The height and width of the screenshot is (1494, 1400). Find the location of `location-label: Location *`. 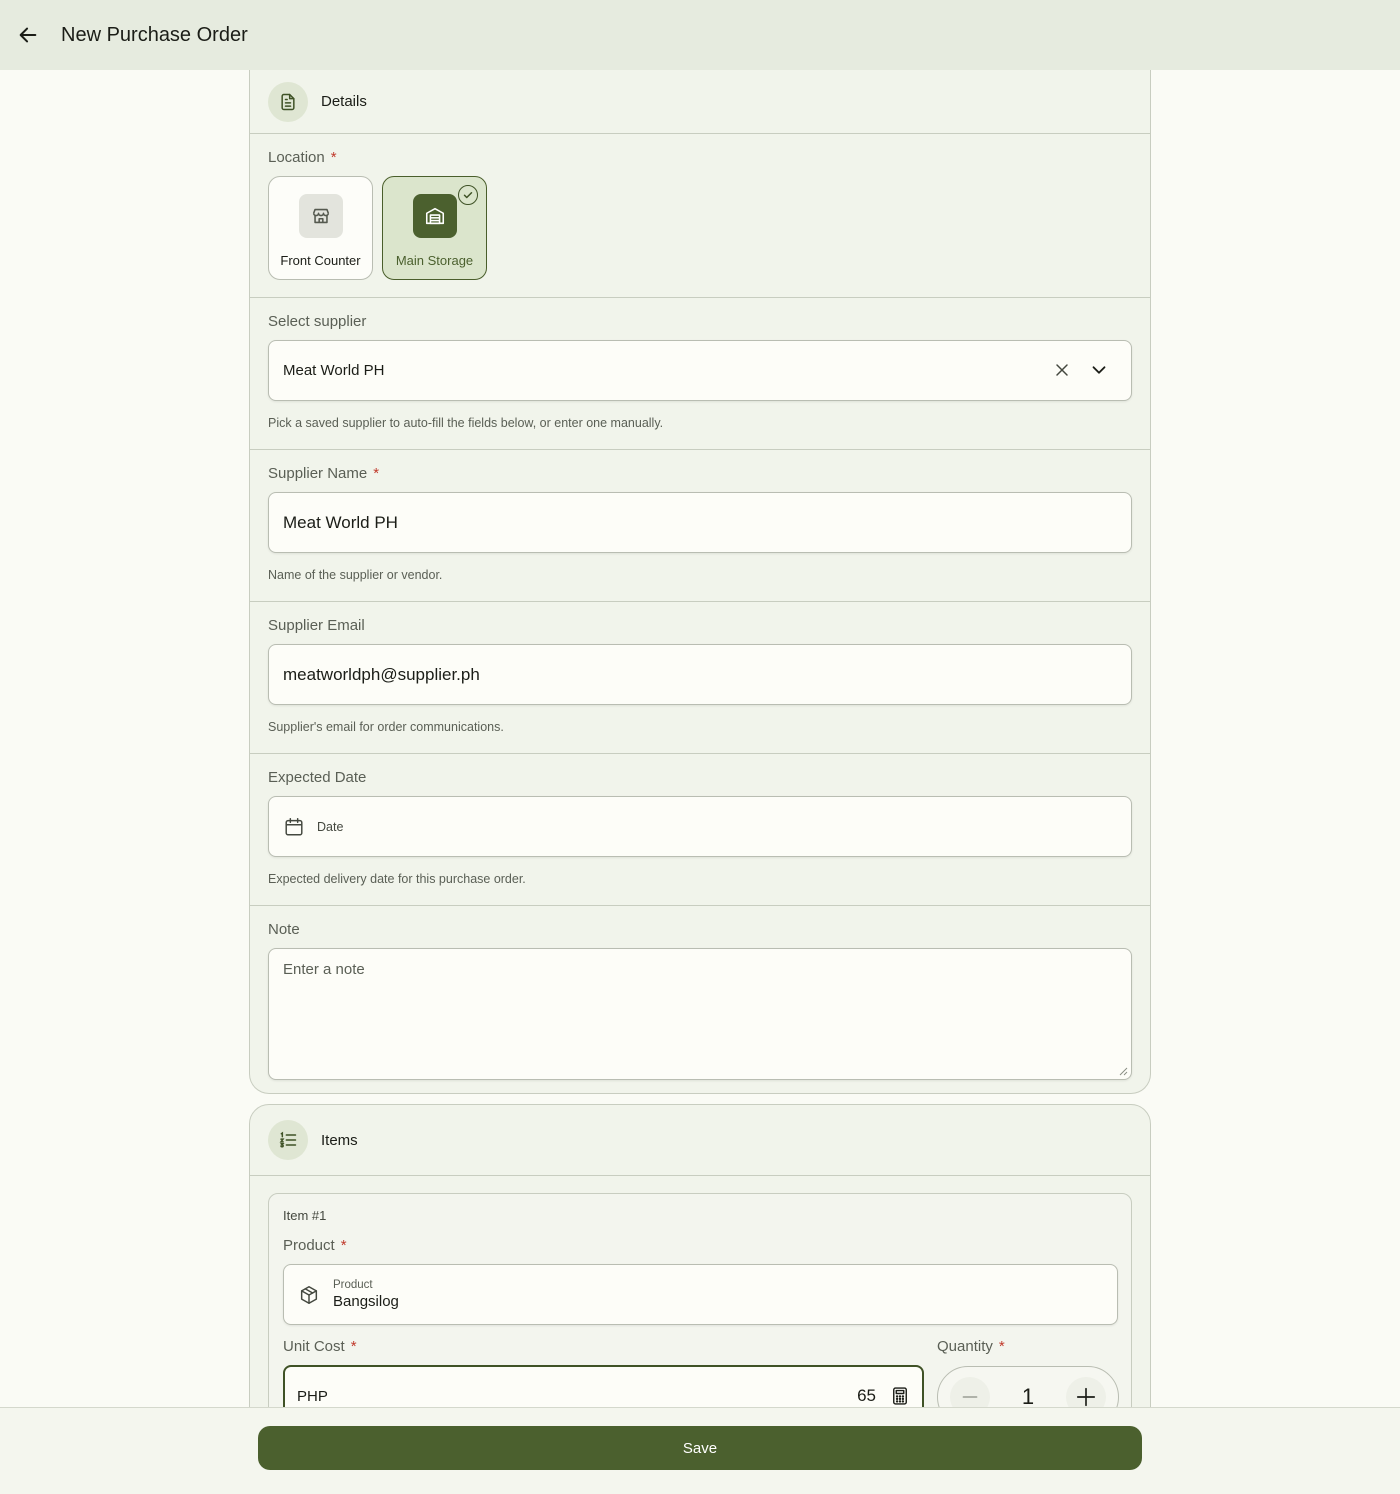

location-label: Location * is located at coordinates (302, 157).